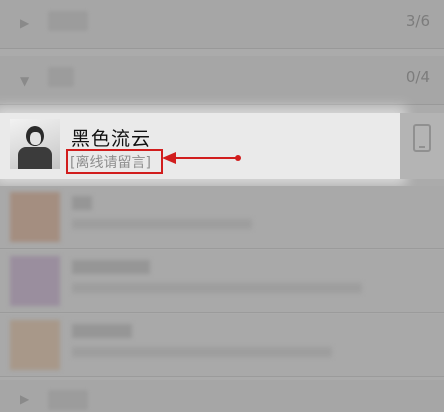 Image resolution: width=444 pixels, height=412 pixels. I want to click on annotation-arrow-icon, so click(201, 158).